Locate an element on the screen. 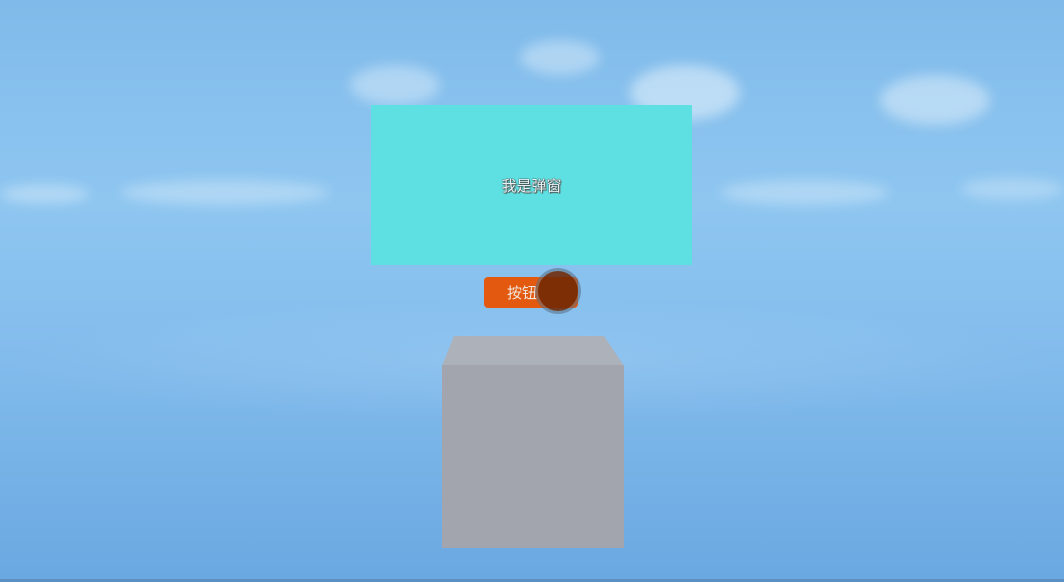  popup-text: 我是弹窗 is located at coordinates (531, 185).